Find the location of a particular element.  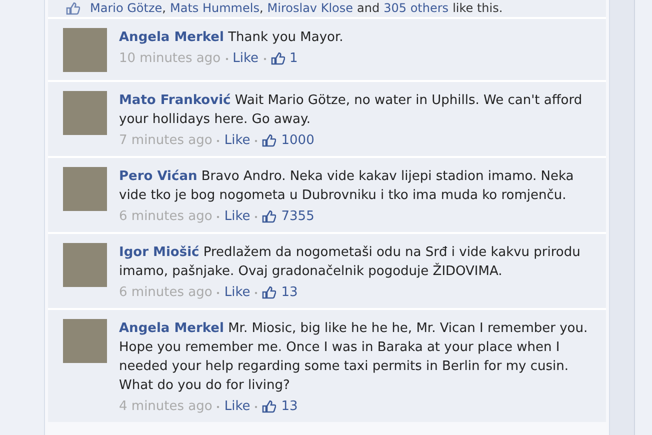

comment-text: Angela Merkel Thank you Mayor. is located at coordinates (231, 38).